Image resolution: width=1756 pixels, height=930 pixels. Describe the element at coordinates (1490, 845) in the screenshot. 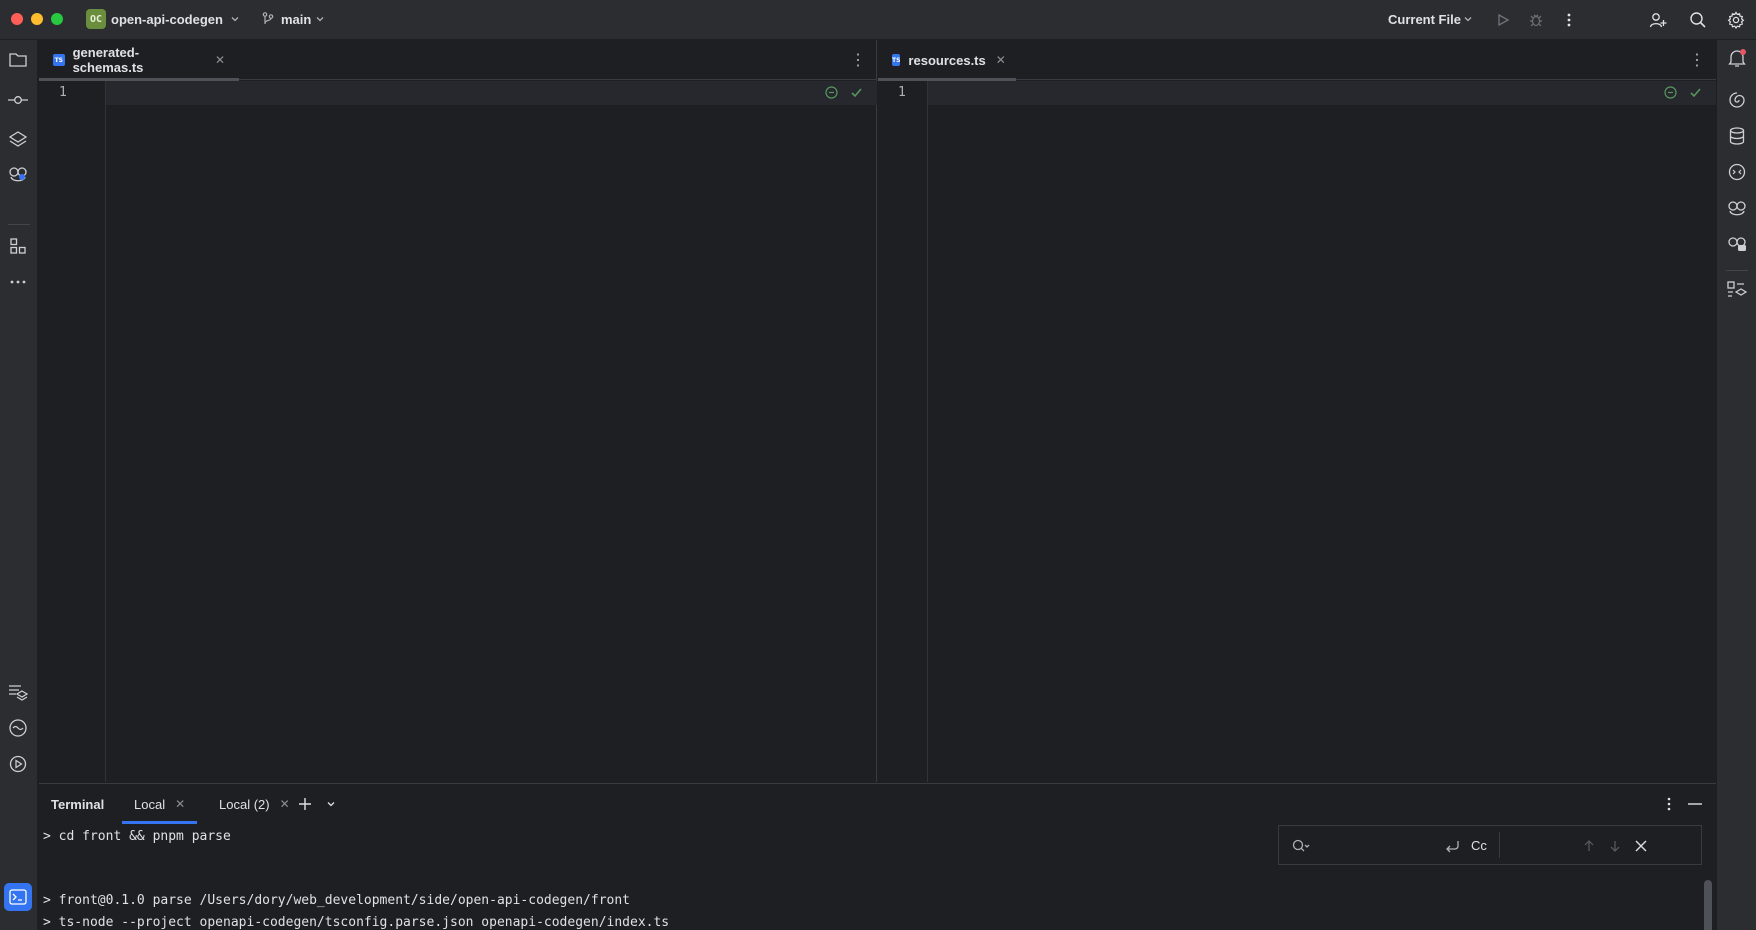

I see `terminal-search-bar: Cc` at that location.